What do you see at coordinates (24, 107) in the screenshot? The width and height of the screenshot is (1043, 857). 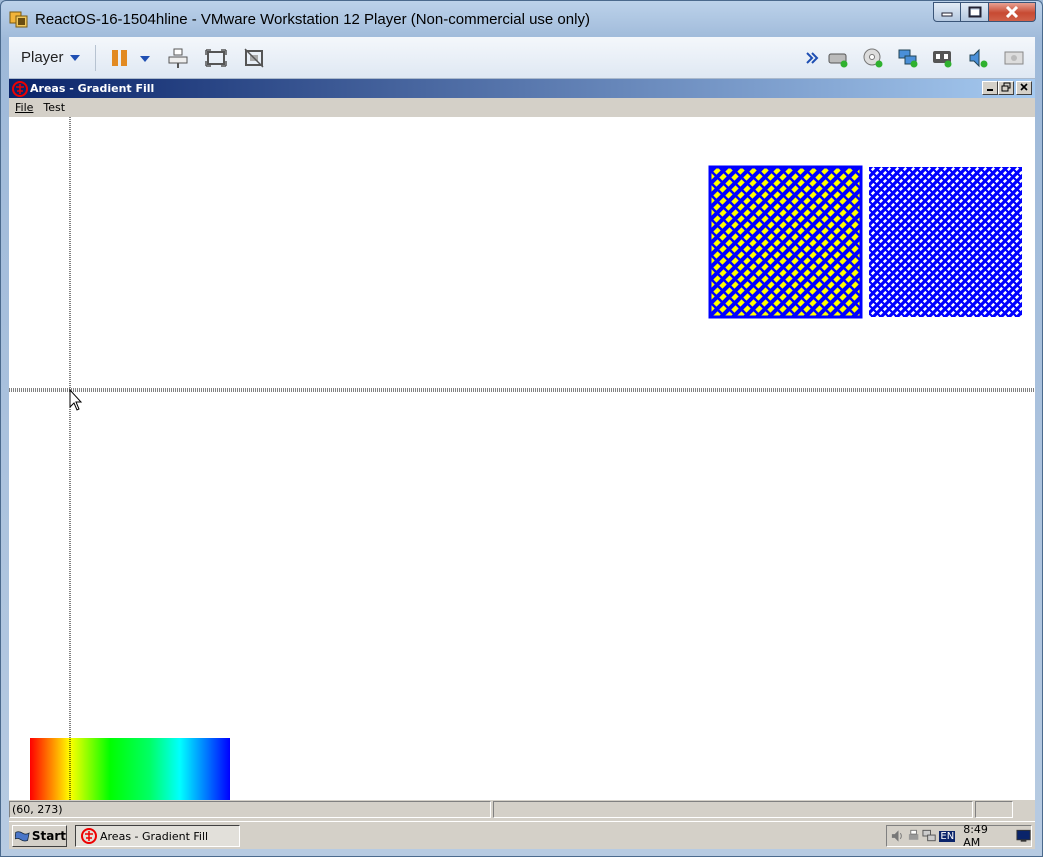 I see `menu-file: File` at bounding box center [24, 107].